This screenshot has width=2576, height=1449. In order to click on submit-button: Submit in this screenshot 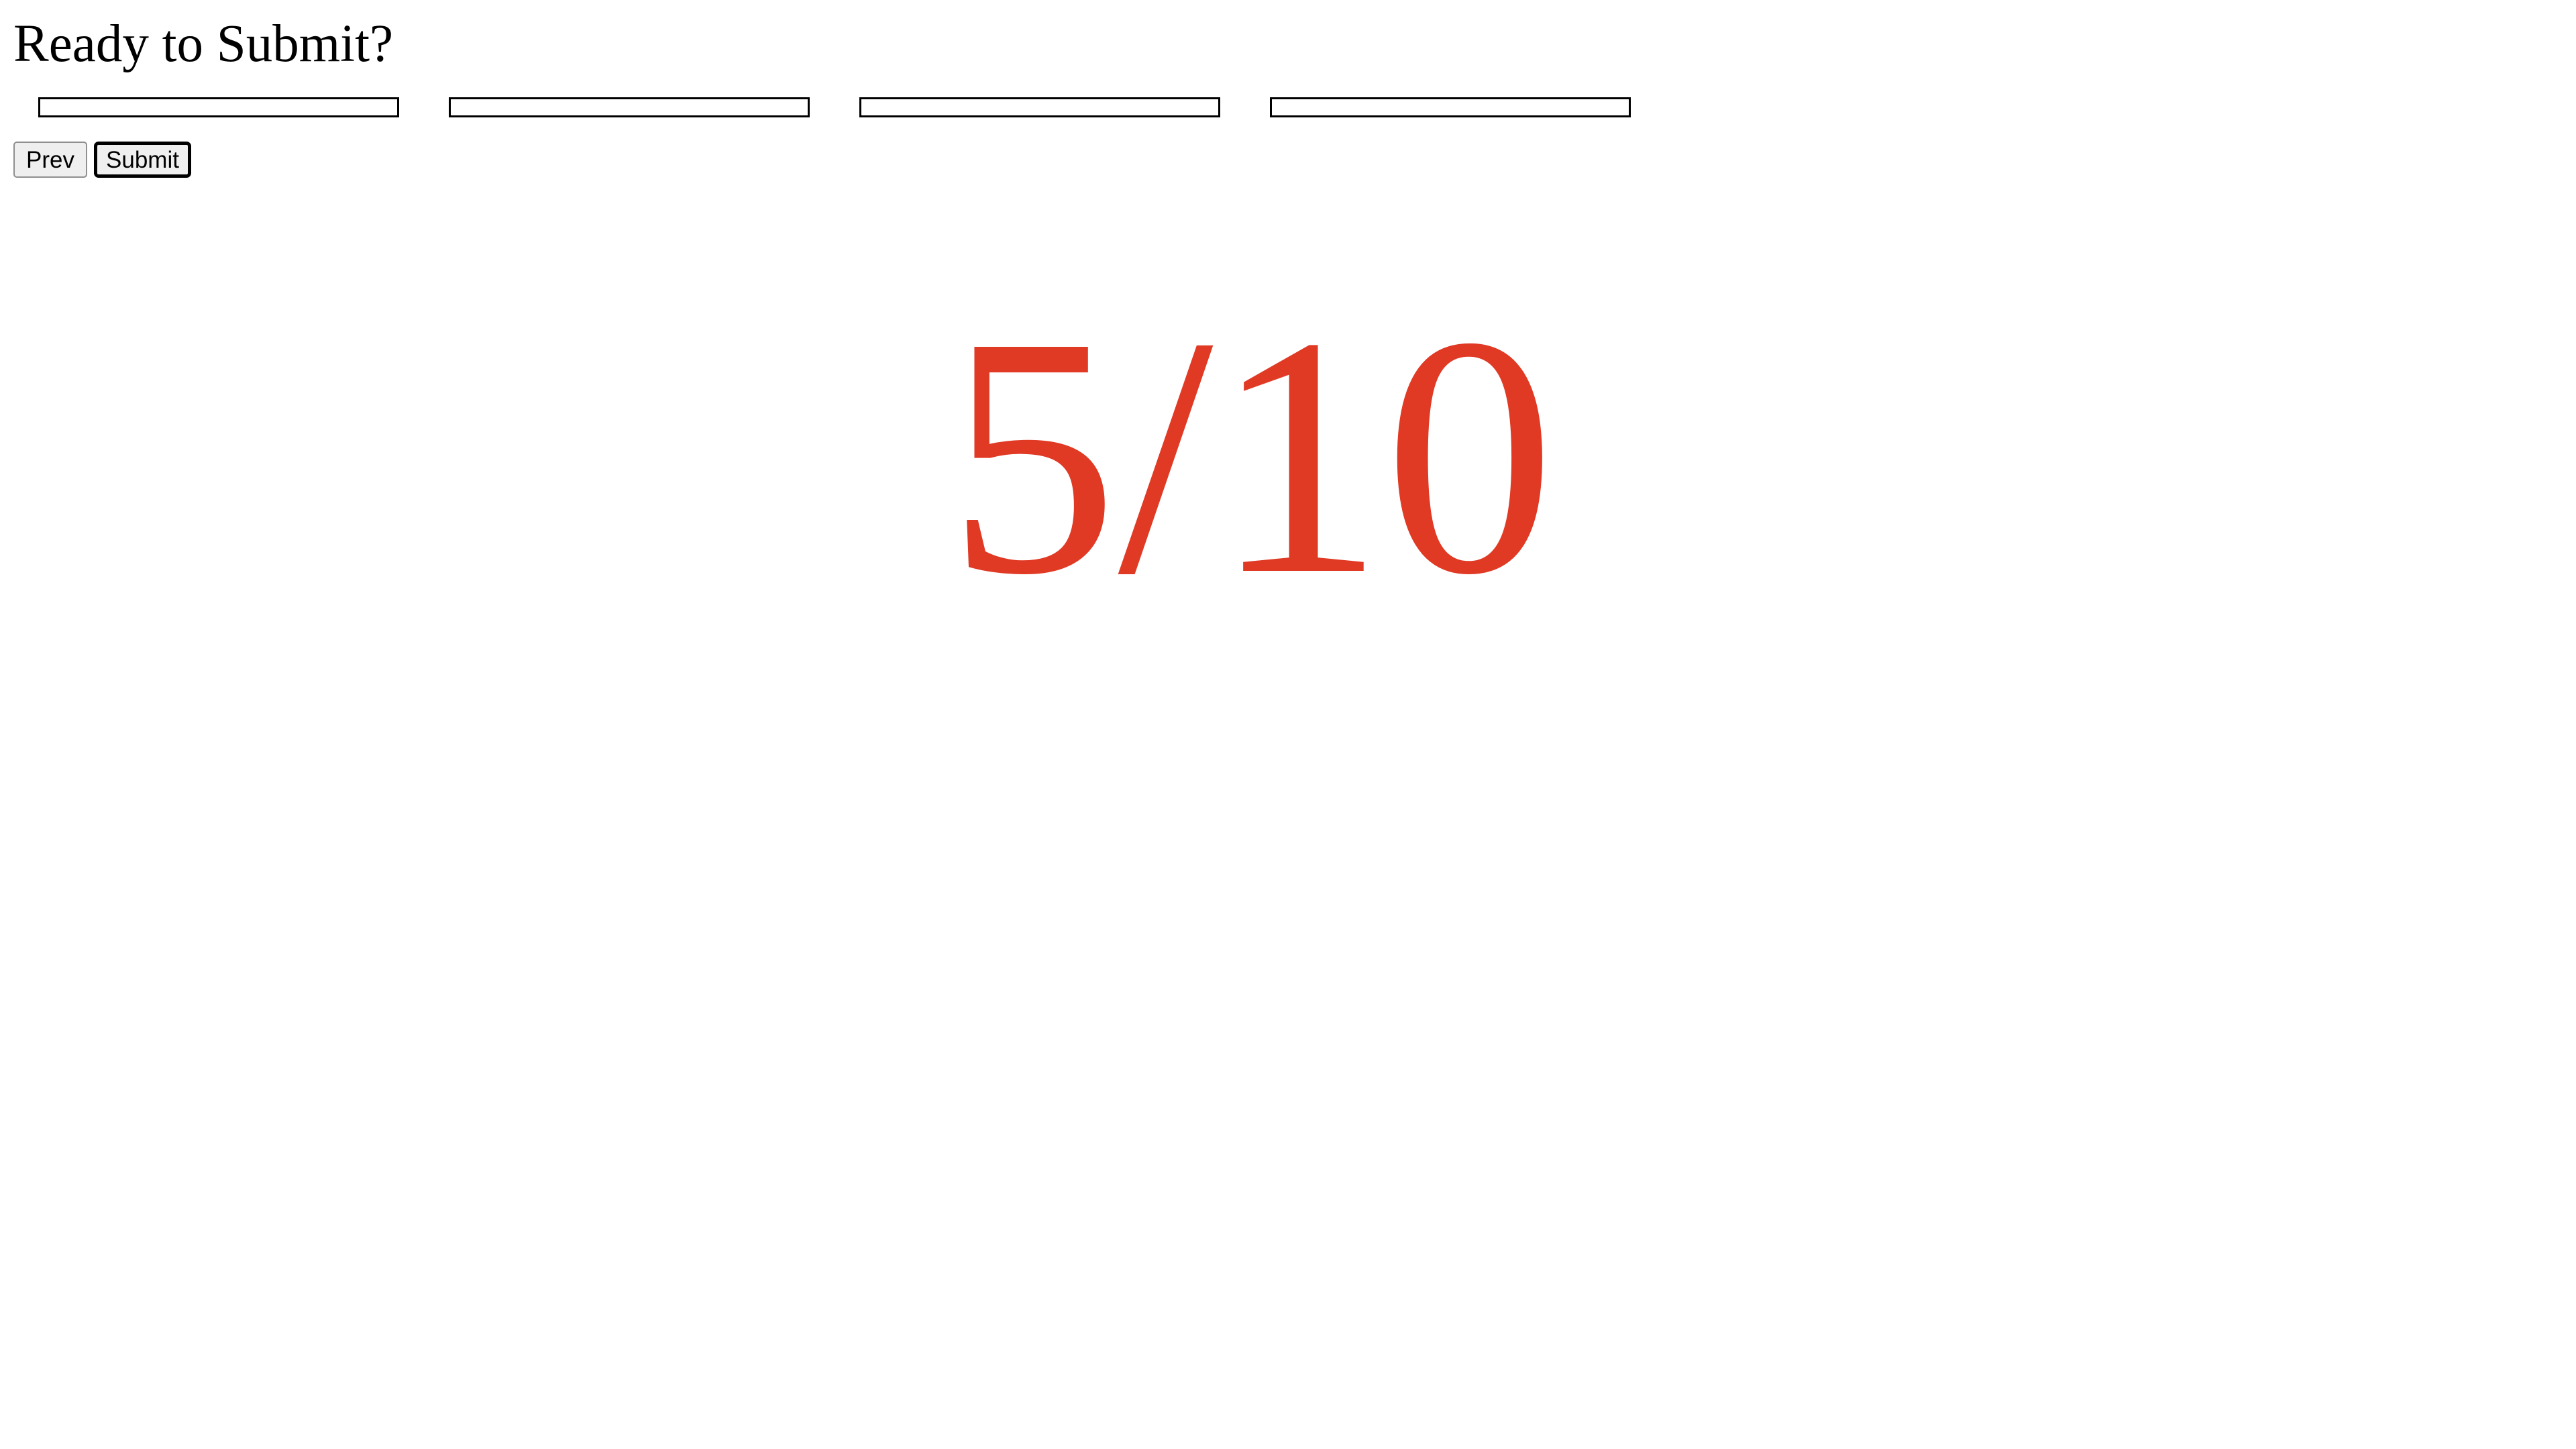, I will do `click(142, 160)`.